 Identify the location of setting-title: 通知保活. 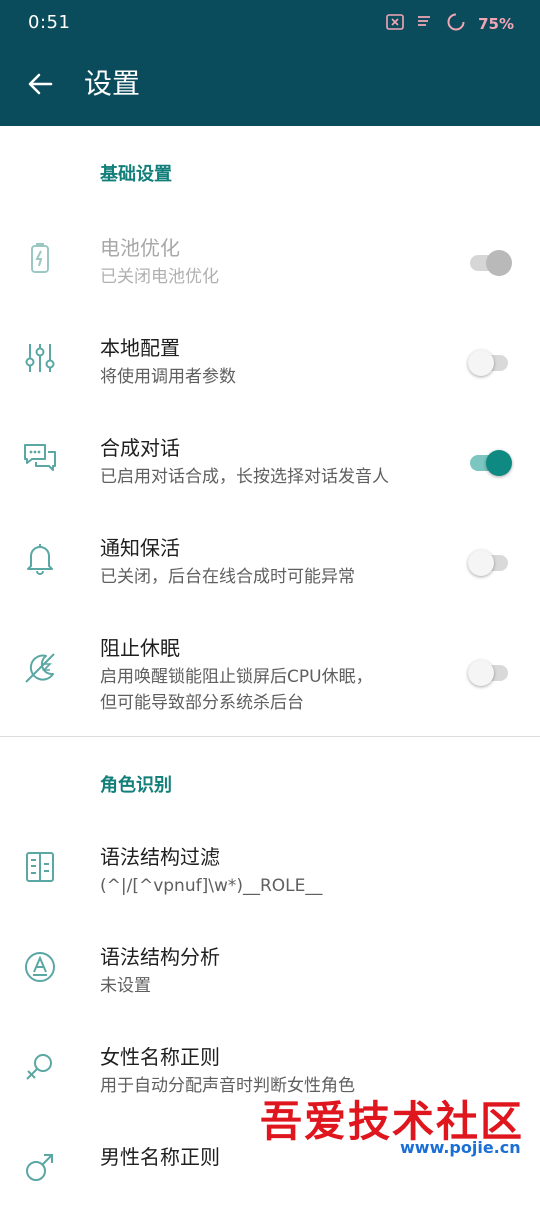
(140, 548).